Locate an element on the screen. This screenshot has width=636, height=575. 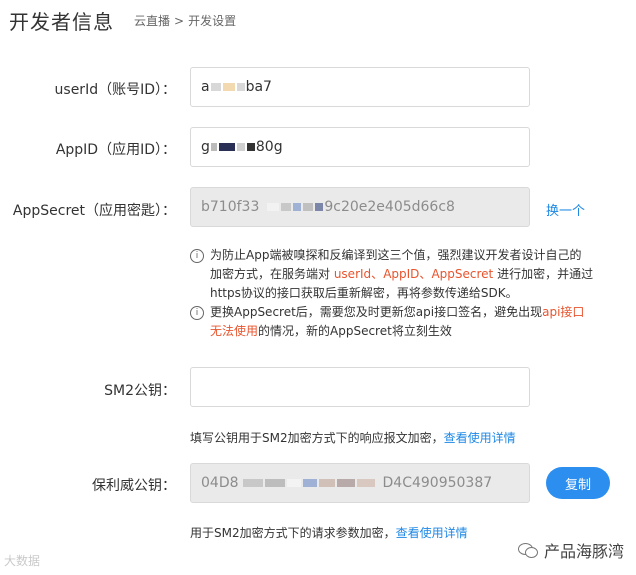
sm2-input is located at coordinates (360, 387).